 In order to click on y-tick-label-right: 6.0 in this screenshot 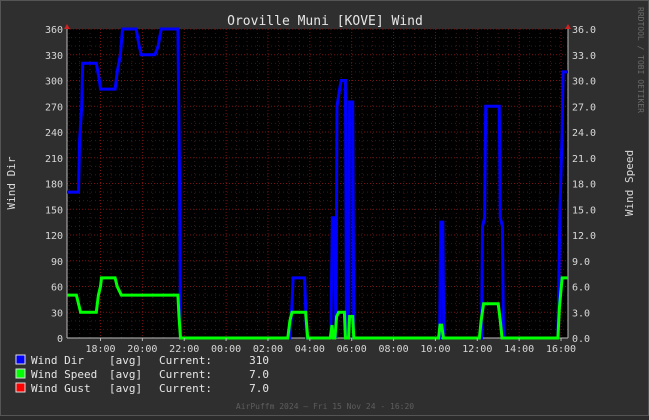, I will do `click(581, 288)`.